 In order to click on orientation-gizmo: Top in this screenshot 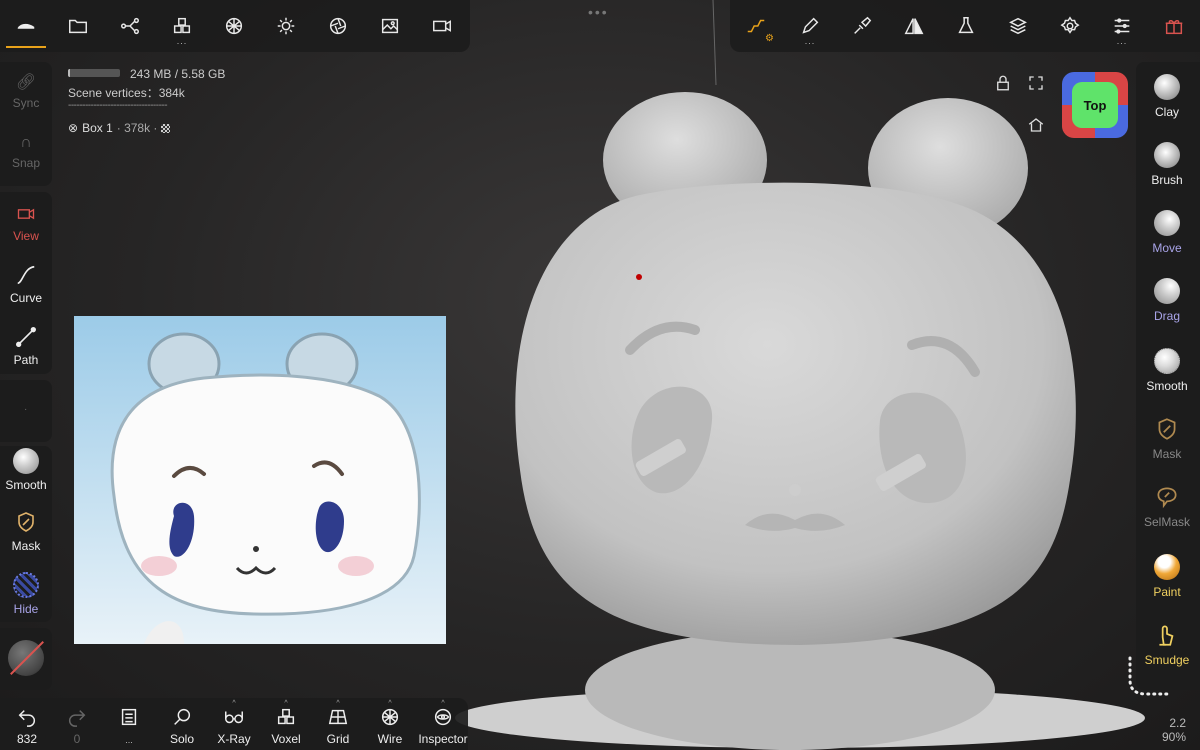, I will do `click(1095, 105)`.